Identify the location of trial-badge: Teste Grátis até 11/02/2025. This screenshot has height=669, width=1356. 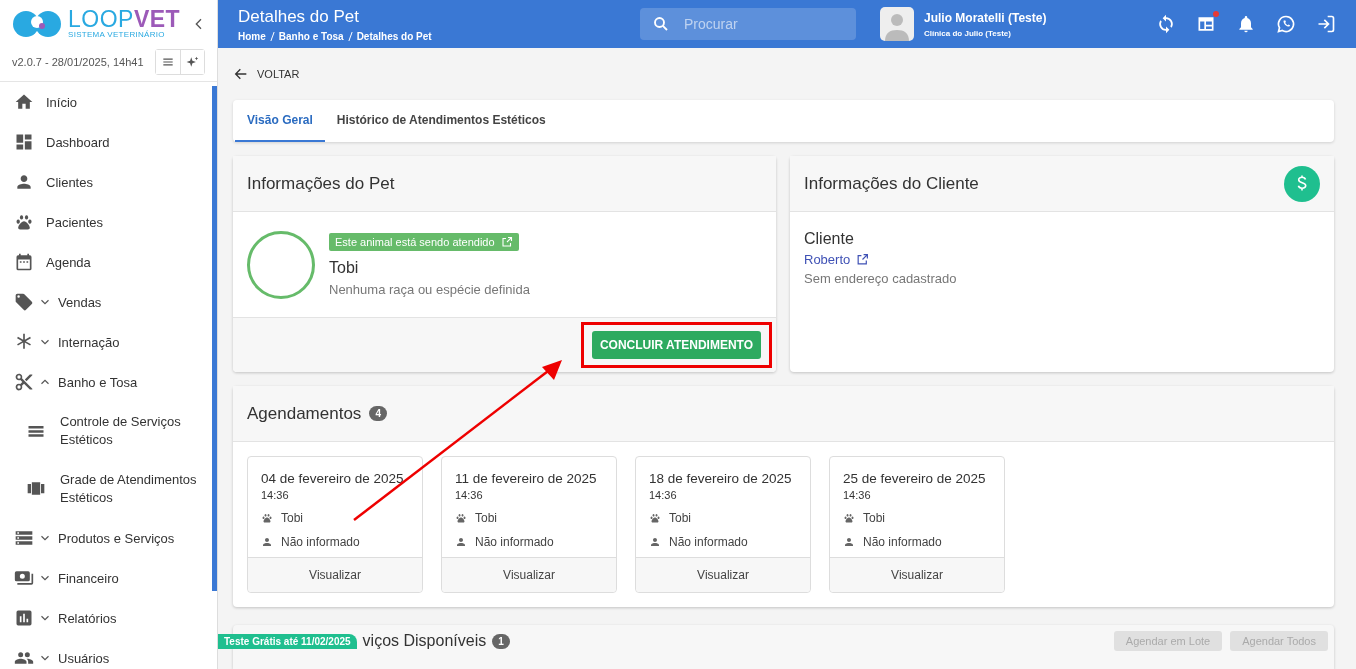
(287, 641).